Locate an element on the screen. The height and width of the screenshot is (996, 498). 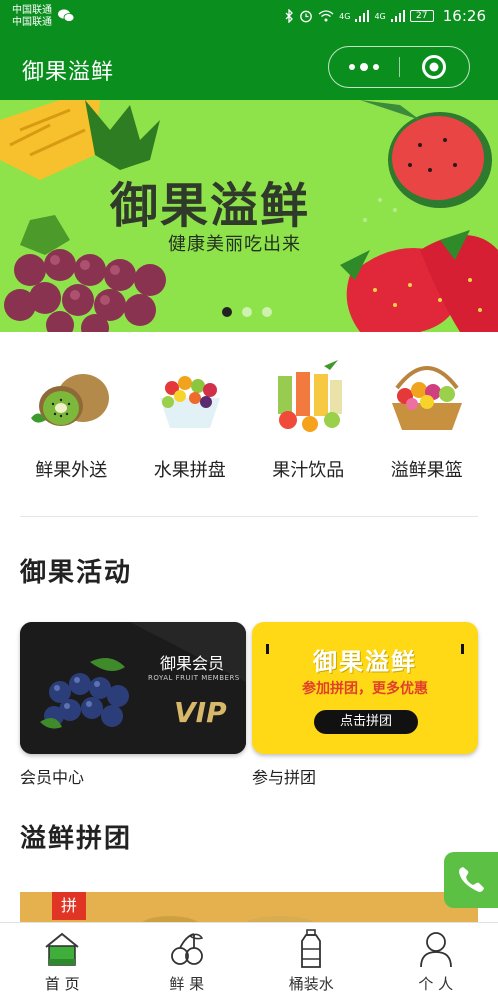
category-fruit-basket: 溢鲜果篮 is located at coordinates (427, 420).